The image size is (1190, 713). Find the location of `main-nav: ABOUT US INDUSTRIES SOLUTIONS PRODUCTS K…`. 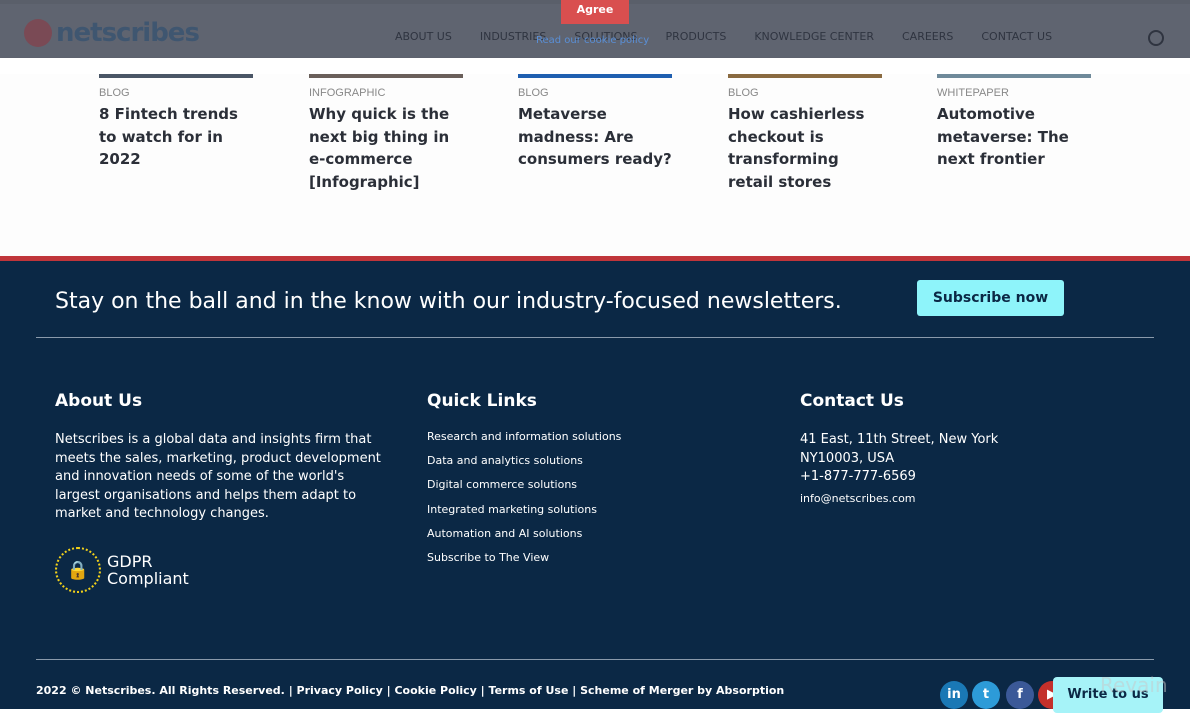

main-nav: ABOUT US INDUSTRIES SOLUTIONS PRODUCTS K… is located at coordinates (723, 36).